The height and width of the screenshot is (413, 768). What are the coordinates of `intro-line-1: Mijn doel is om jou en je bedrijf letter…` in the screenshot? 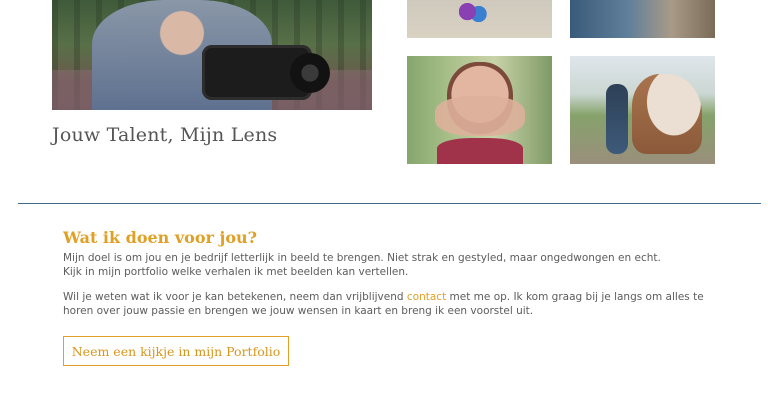 It's located at (362, 258).